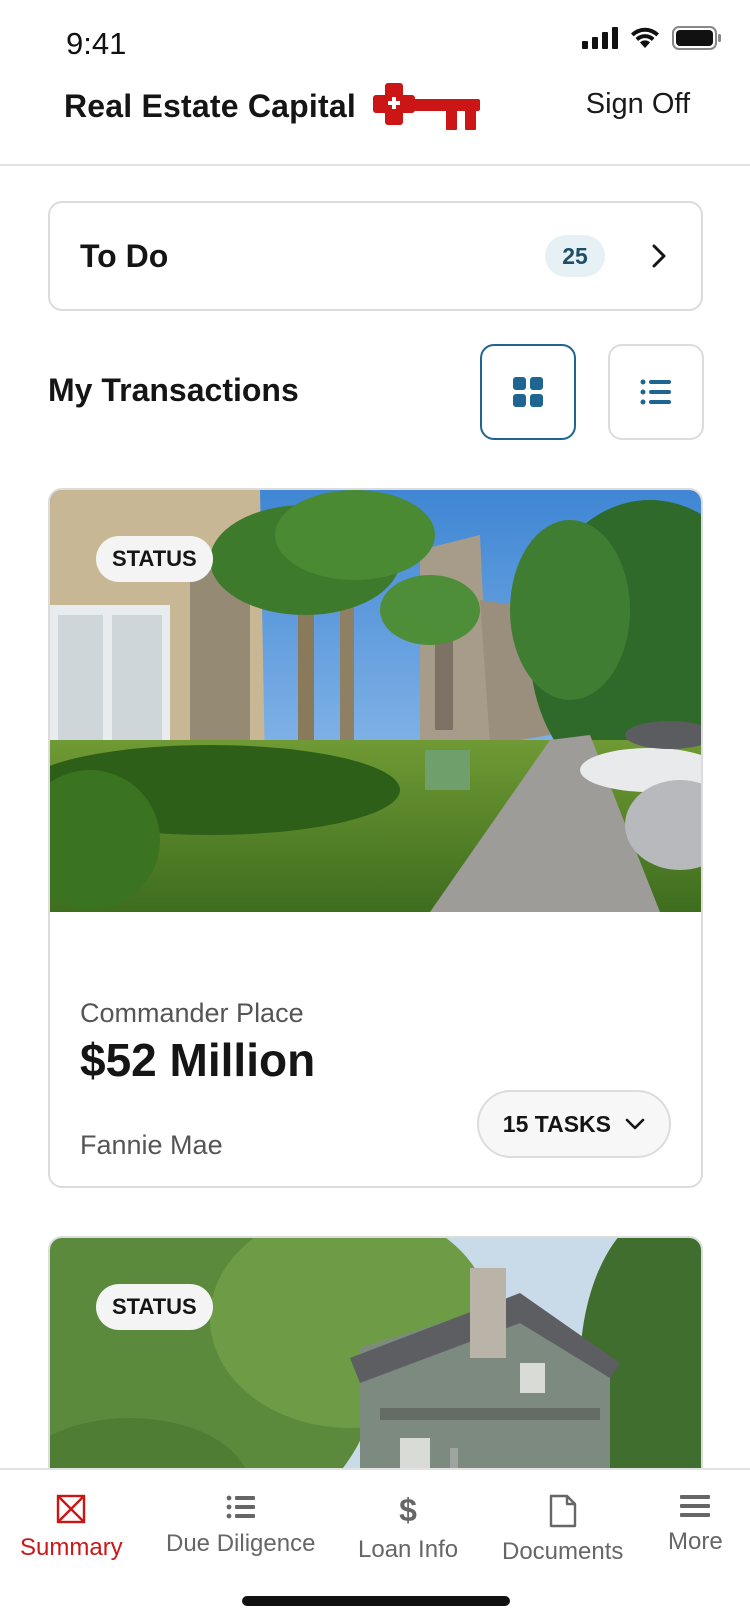 The height and width of the screenshot is (1624, 750). Describe the element at coordinates (375, 256) in the screenshot. I see `todo-card: To Do 25` at that location.